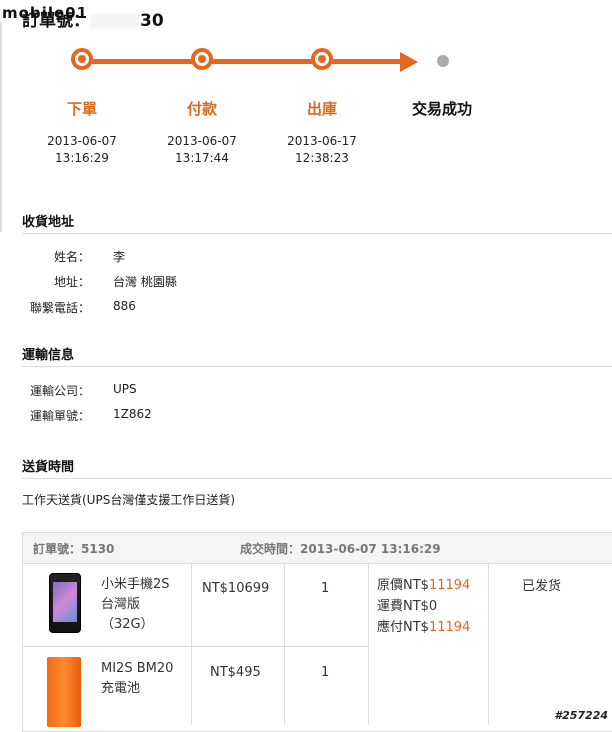 This screenshot has height=732, width=612. Describe the element at coordinates (119, 257) in the screenshot. I see `name-value: 李` at that location.